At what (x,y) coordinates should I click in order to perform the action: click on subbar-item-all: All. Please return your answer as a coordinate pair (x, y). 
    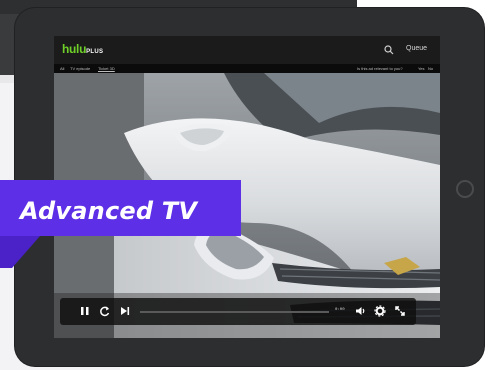
    Looking at the image, I should click on (62, 68).